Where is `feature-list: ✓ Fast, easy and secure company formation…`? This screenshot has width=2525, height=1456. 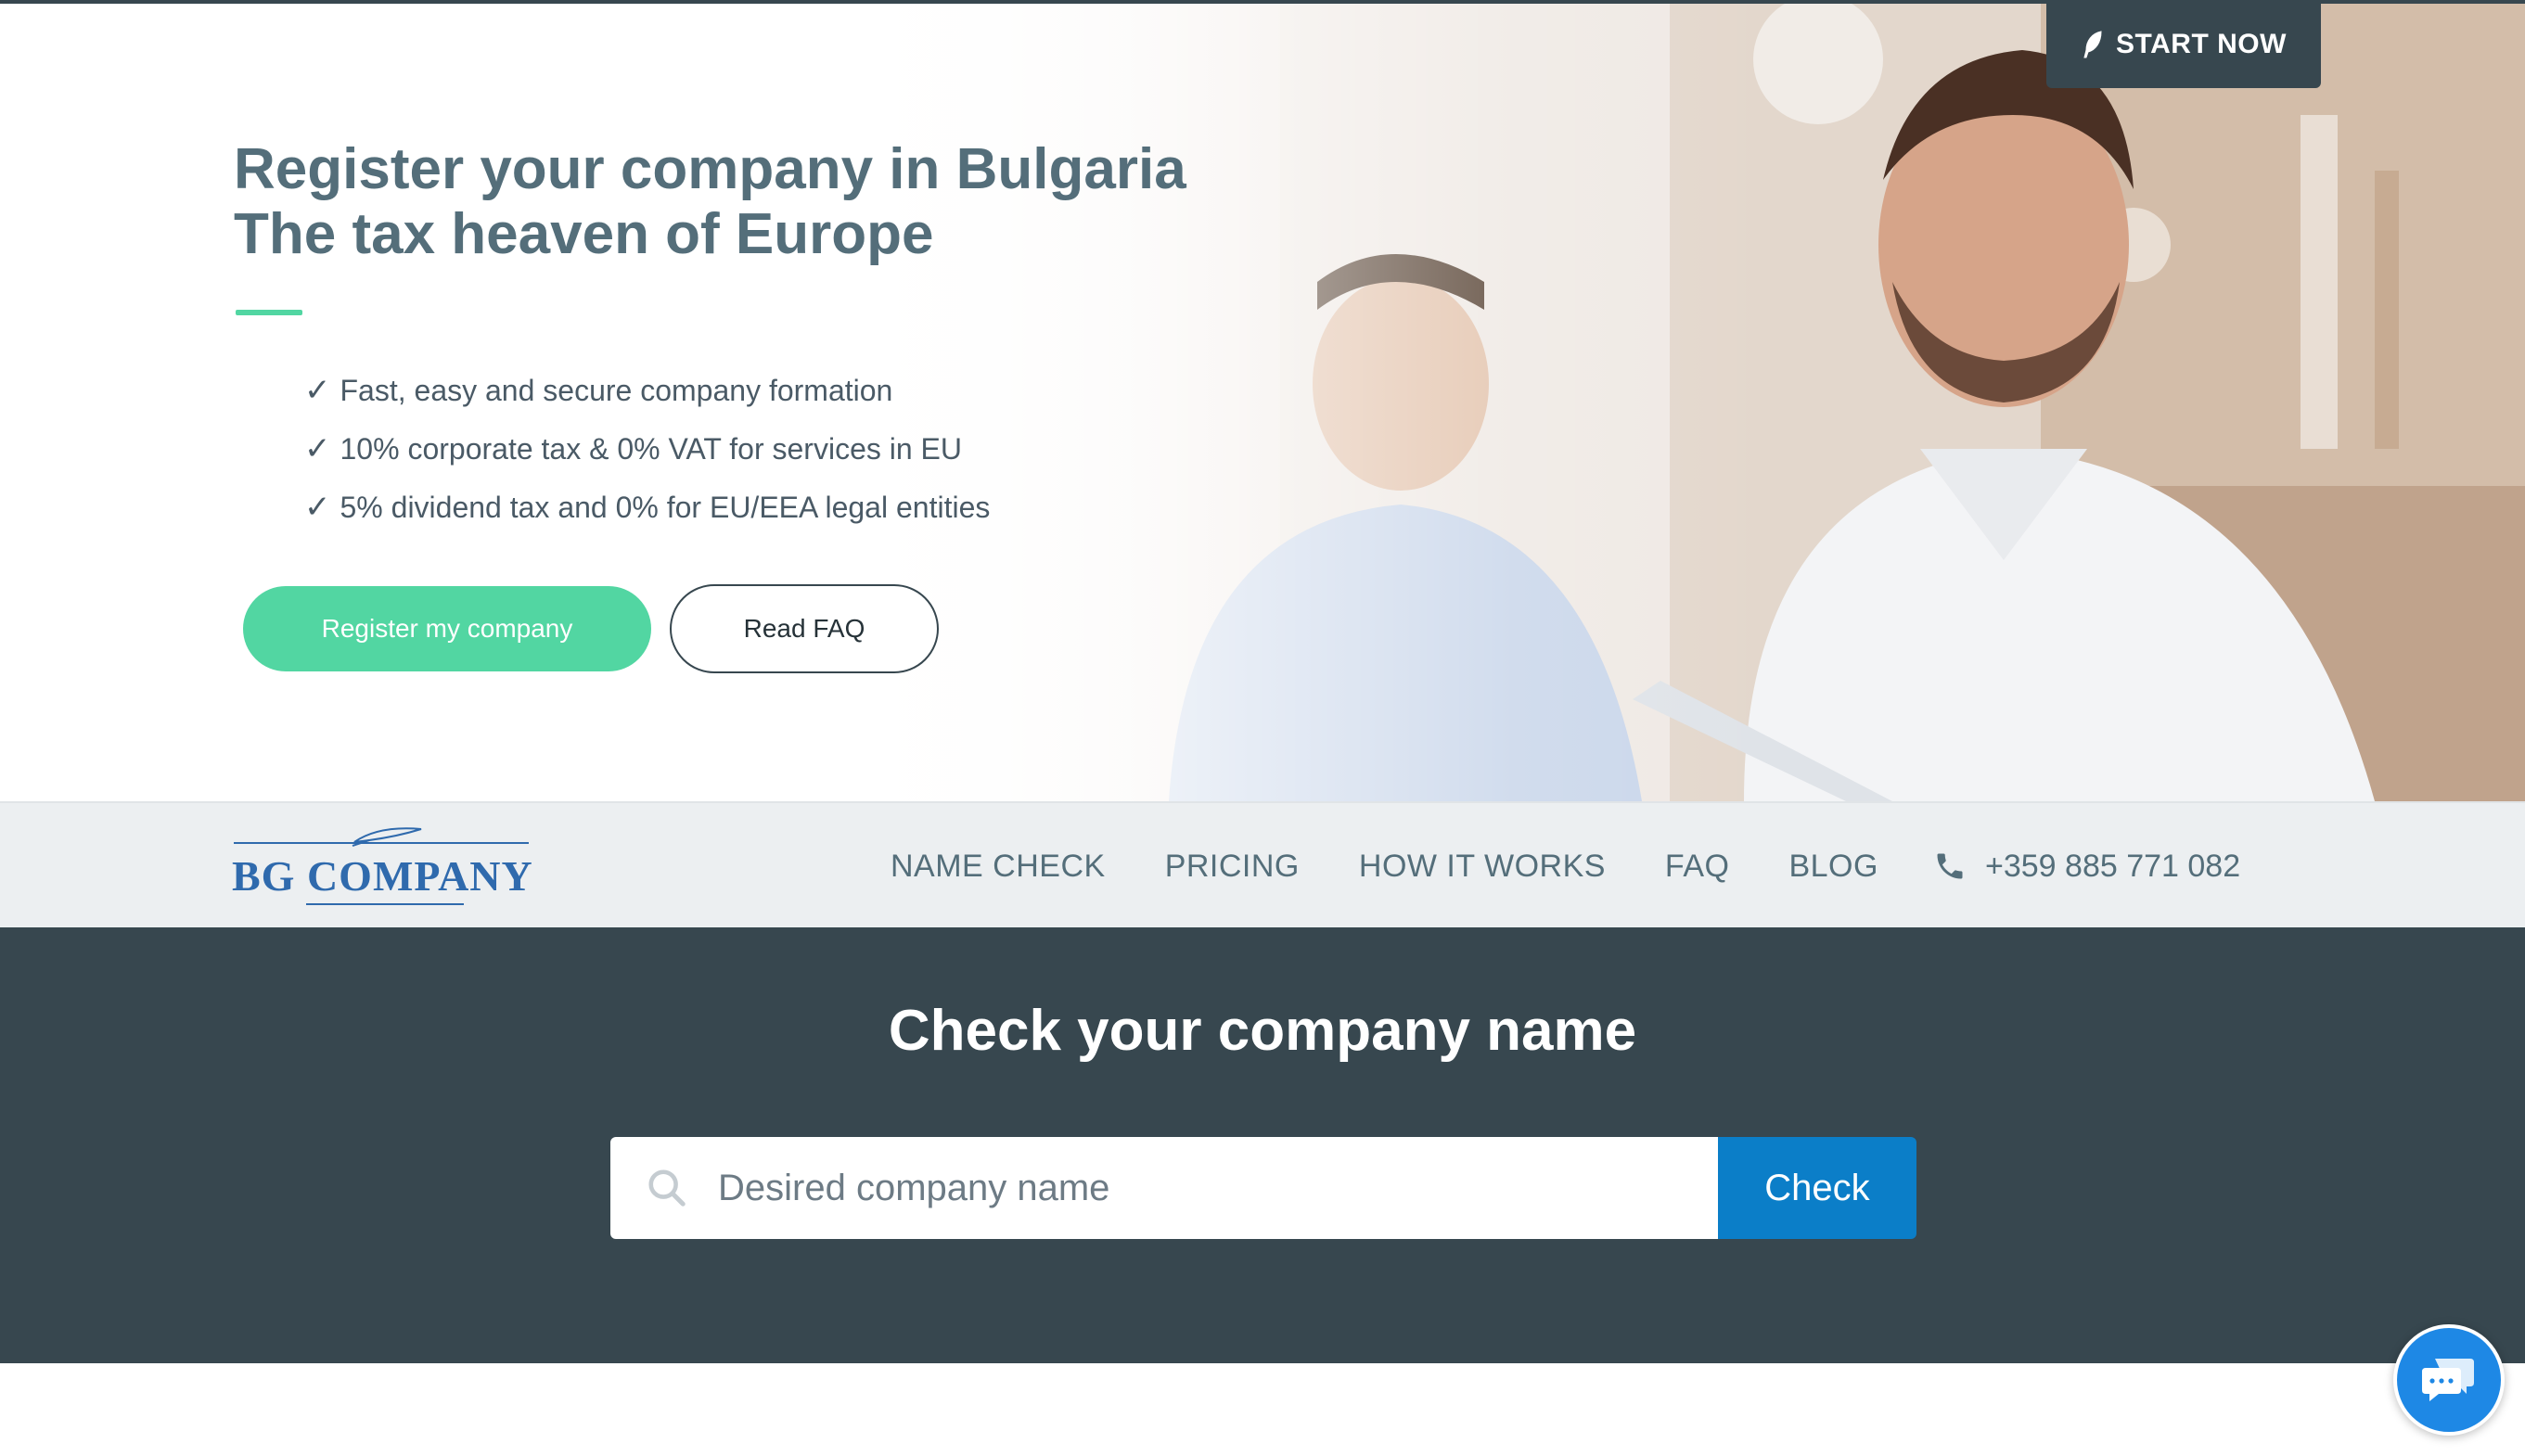 feature-list: ✓ Fast, easy and secure company formation… is located at coordinates (647, 449).